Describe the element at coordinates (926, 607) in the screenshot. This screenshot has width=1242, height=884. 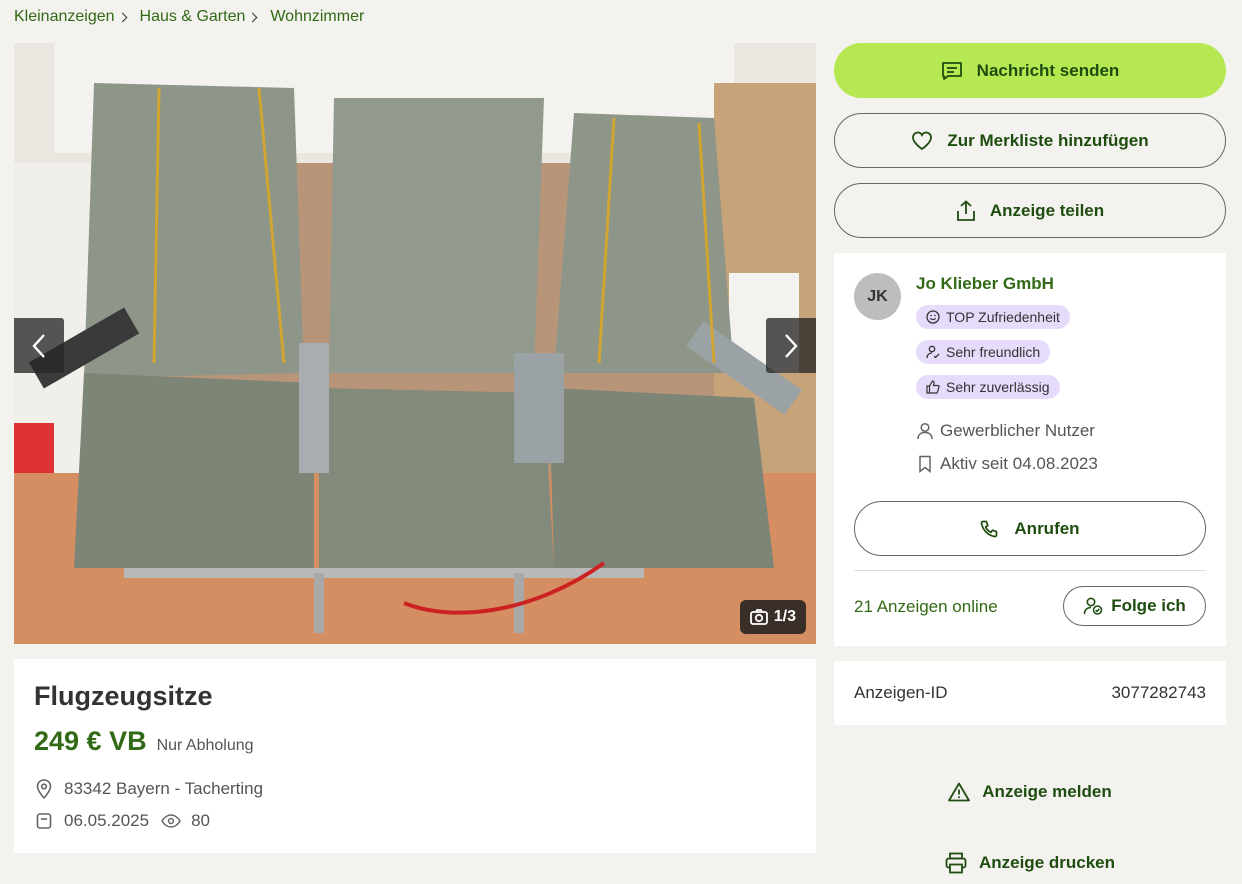
I see `seller-ads-link: 21 Anzeigen online` at that location.